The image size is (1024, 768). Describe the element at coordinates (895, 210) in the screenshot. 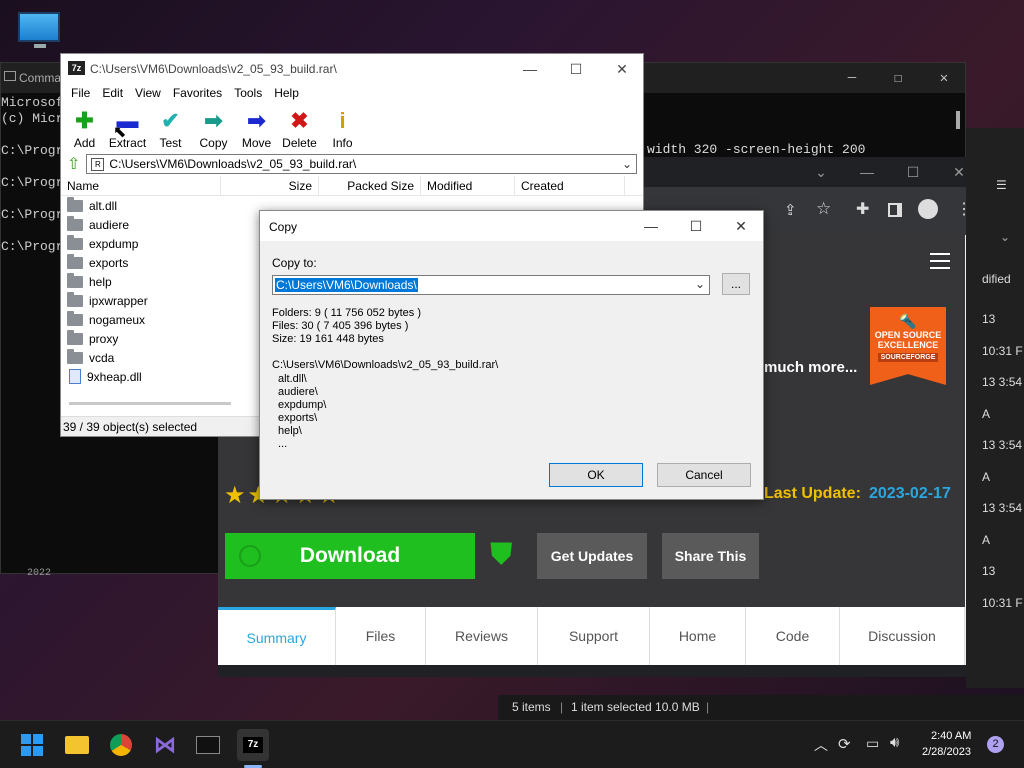

I see `sidepanel-icon` at that location.